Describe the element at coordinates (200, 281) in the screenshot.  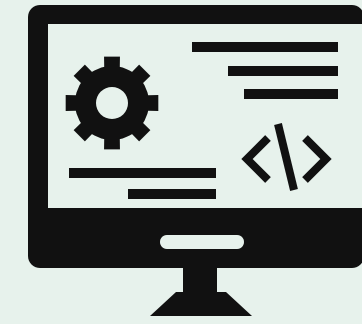
I see `monitor-neck` at that location.